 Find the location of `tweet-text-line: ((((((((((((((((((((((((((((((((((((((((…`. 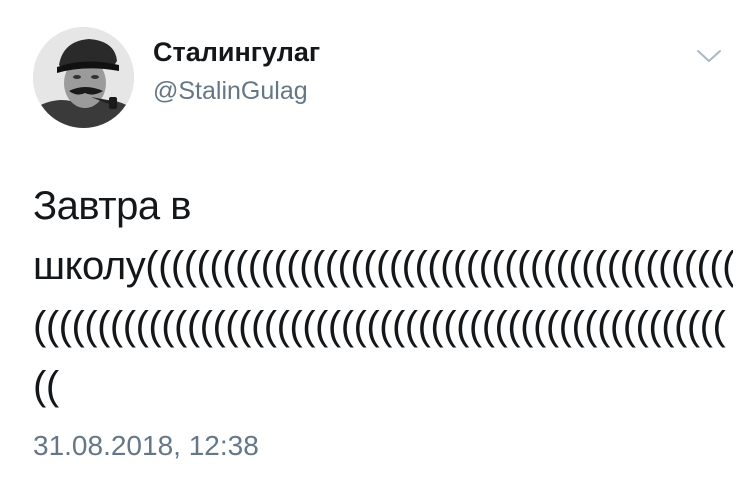

tweet-text-line: ((((((((((((((((((((((((((((((((((((((((… is located at coordinates (379, 326).